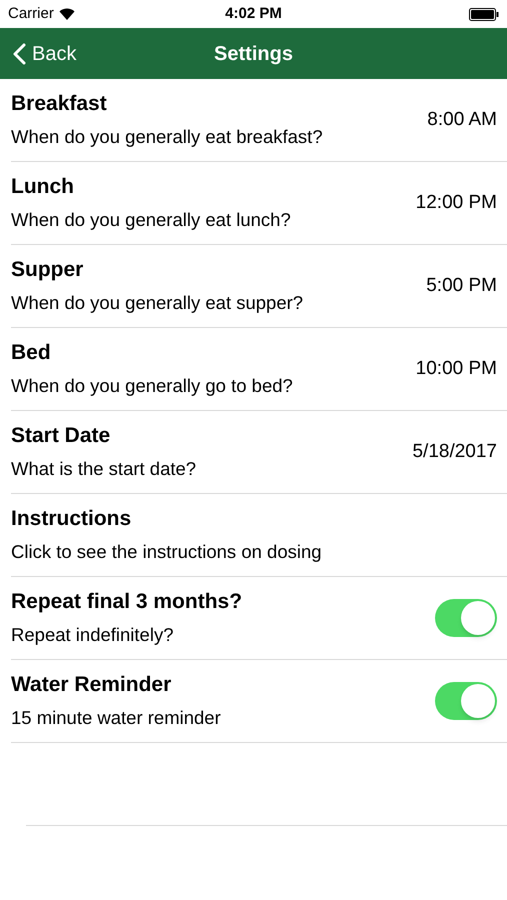 The width and height of the screenshot is (507, 900). What do you see at coordinates (253, 14) in the screenshot?
I see `clock-time: 4:02 PM` at bounding box center [253, 14].